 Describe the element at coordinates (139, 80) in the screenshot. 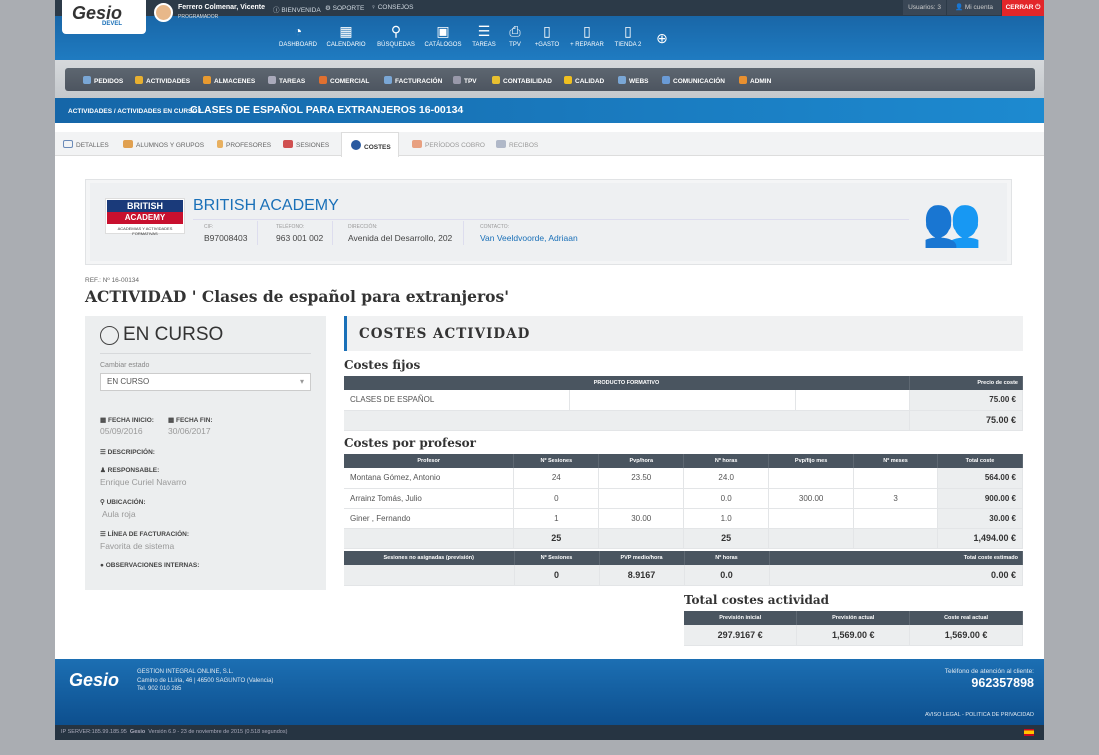

I see `activities-icon` at that location.